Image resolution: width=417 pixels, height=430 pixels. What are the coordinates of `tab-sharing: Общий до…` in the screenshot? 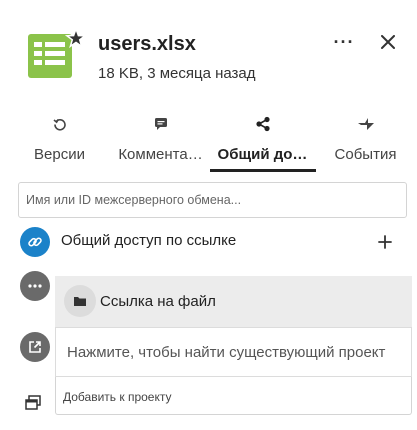 It's located at (262, 139).